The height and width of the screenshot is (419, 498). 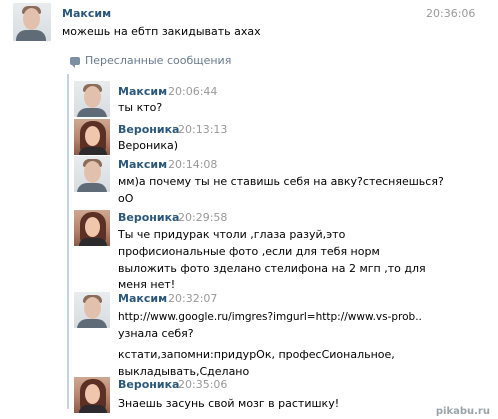 What do you see at coordinates (232, 234) in the screenshot?
I see `forwarded-text-line: Ты че придурак чтоли ,глаза разуй,это` at bounding box center [232, 234].